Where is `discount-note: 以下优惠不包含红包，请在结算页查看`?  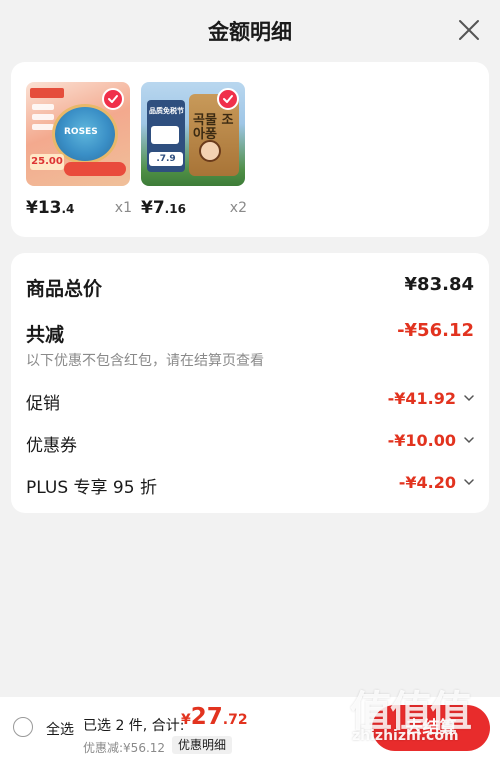 discount-note: 以下优惠不包含红包，请在结算页查看 is located at coordinates (145, 361).